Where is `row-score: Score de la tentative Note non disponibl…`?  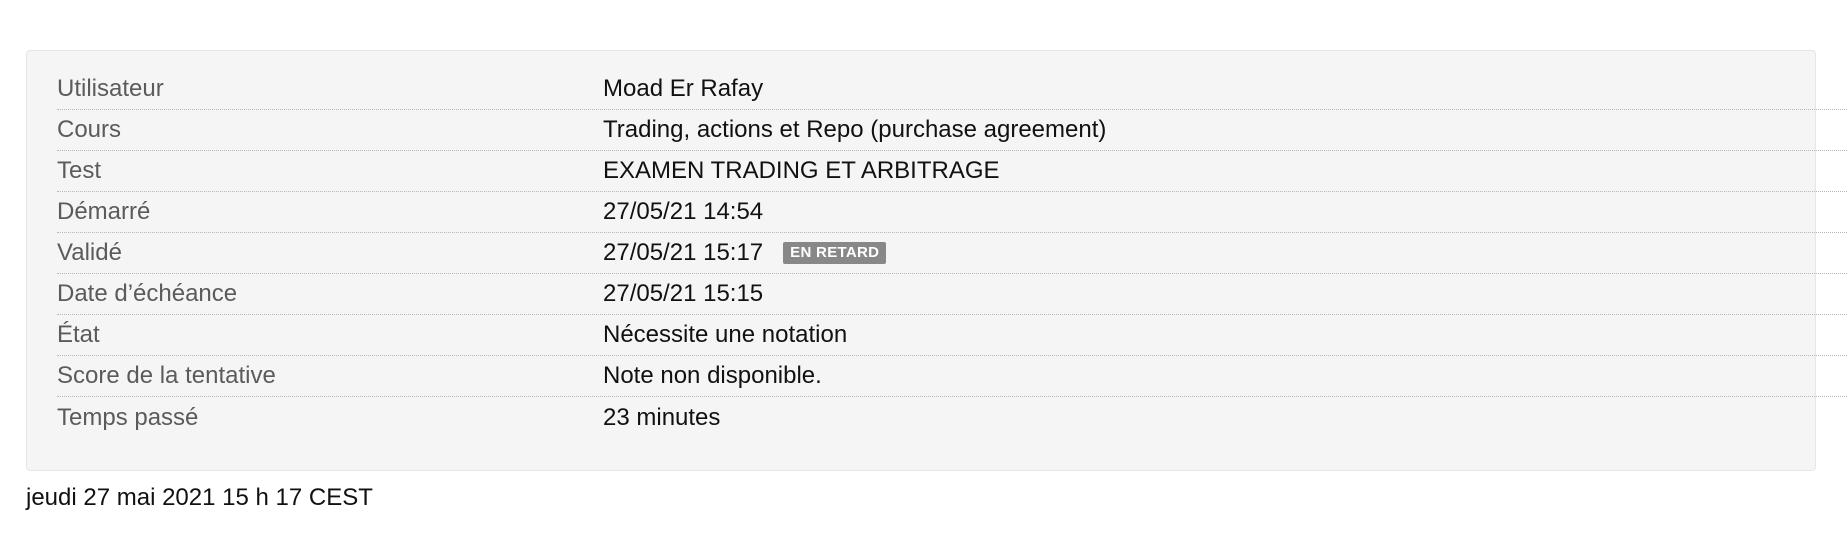 row-score: Score de la tentative Note non disponibl… is located at coordinates (952, 376).